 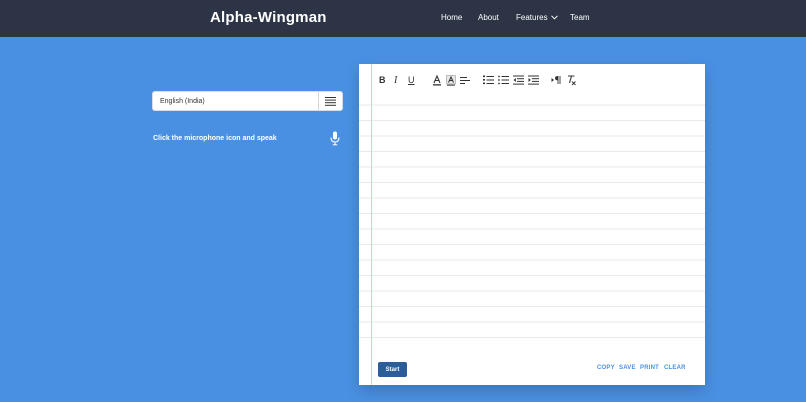 What do you see at coordinates (606, 368) in the screenshot?
I see `copy-button: COPY` at bounding box center [606, 368].